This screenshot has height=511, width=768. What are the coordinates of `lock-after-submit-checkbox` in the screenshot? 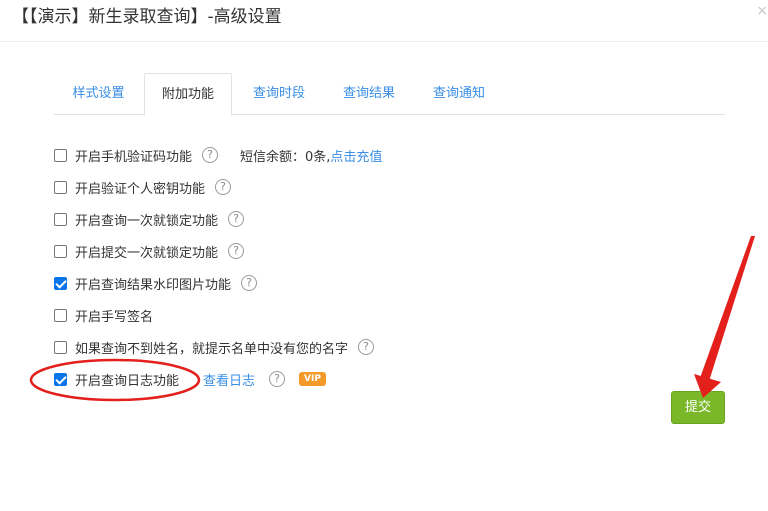 It's located at (60, 251).